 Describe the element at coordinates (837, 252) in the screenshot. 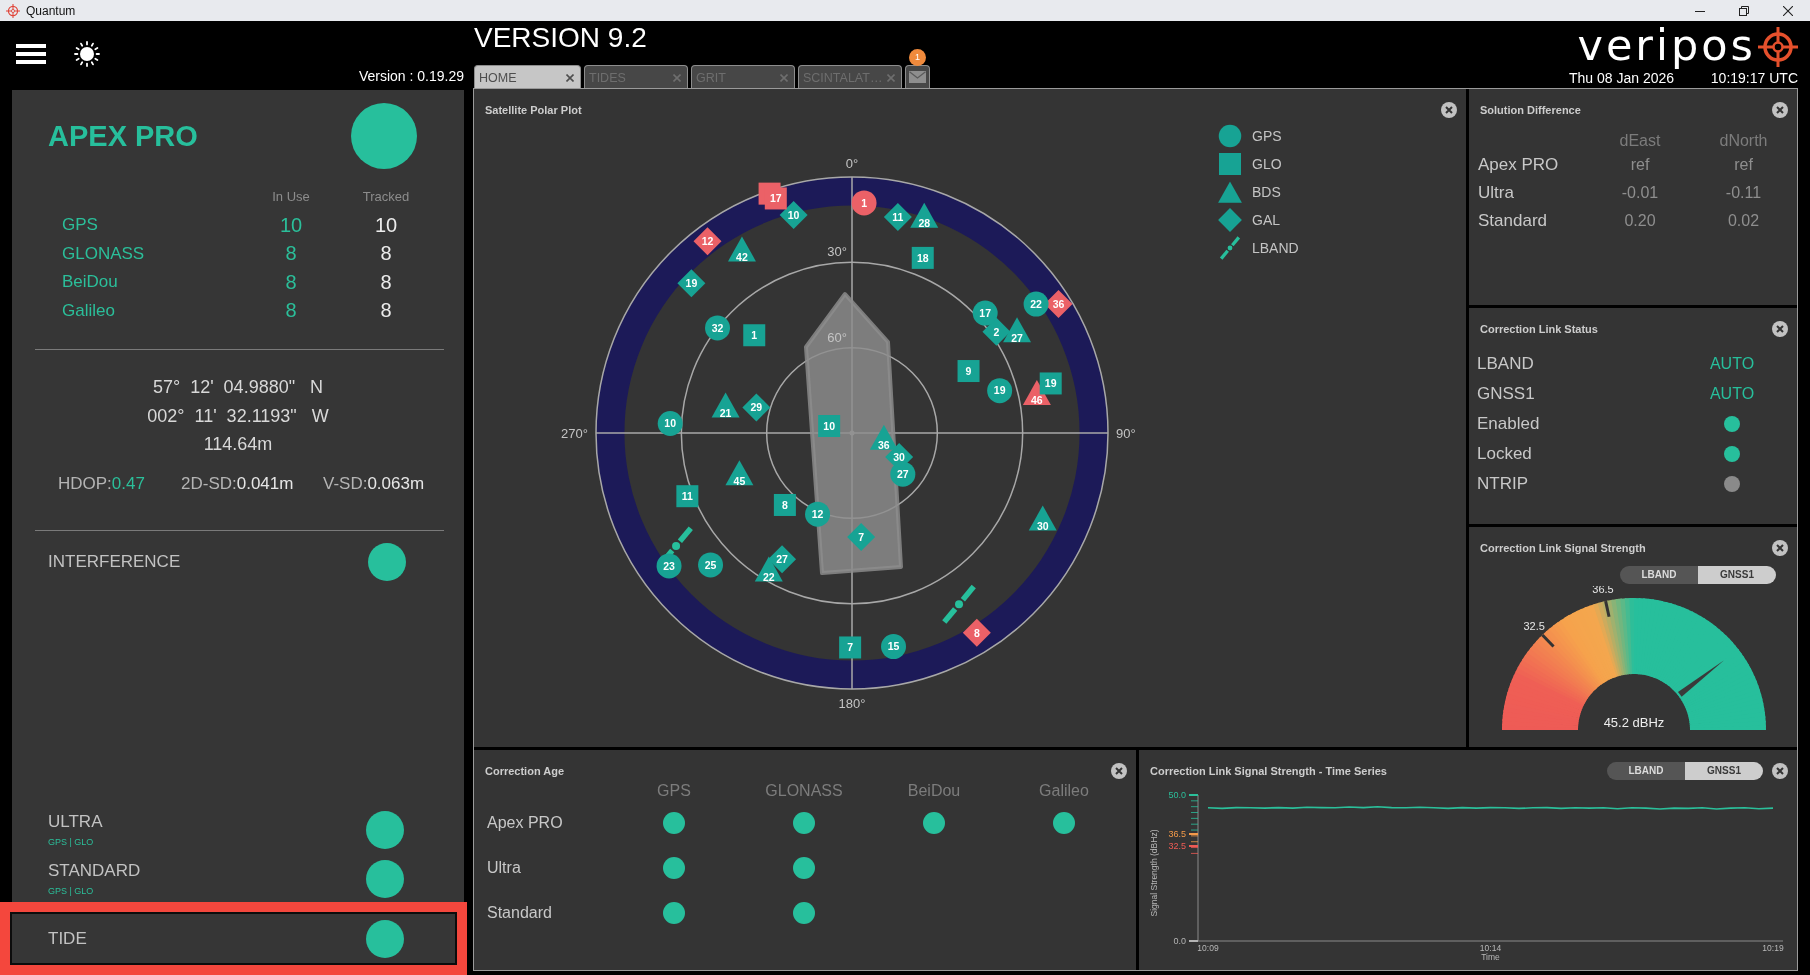

I see `axis-label: 30°` at that location.